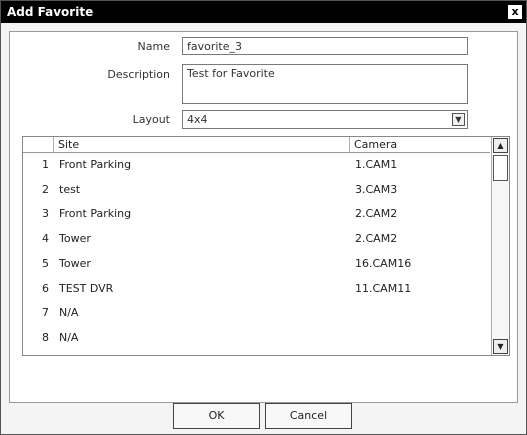 Image resolution: width=527 pixels, height=435 pixels. What do you see at coordinates (45, 288) in the screenshot?
I see `row-number: 6` at bounding box center [45, 288].